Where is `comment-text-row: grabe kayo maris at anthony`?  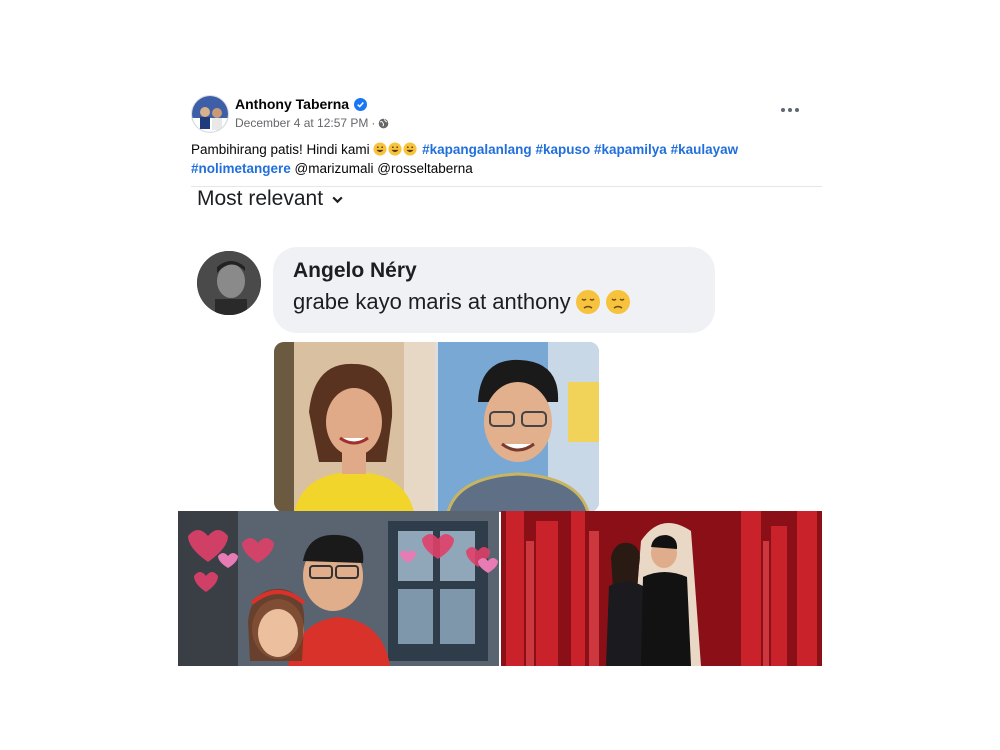 comment-text-row: grabe kayo maris at anthony is located at coordinates (494, 302).